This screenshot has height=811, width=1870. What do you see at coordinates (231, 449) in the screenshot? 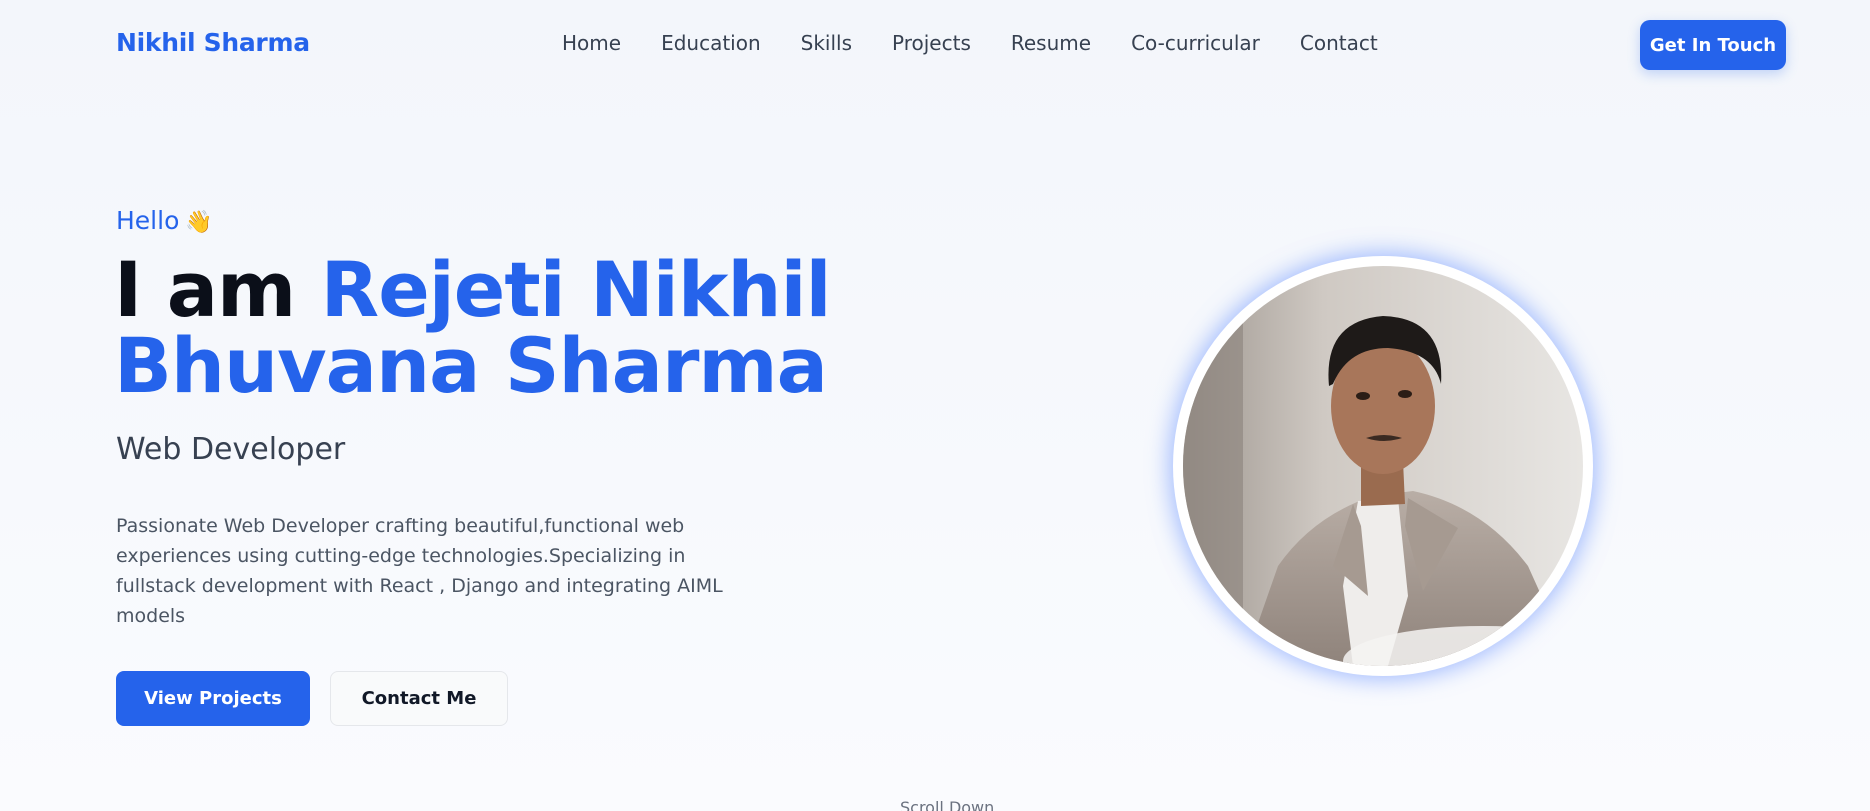
I see `hero-role: Web Developer` at bounding box center [231, 449].